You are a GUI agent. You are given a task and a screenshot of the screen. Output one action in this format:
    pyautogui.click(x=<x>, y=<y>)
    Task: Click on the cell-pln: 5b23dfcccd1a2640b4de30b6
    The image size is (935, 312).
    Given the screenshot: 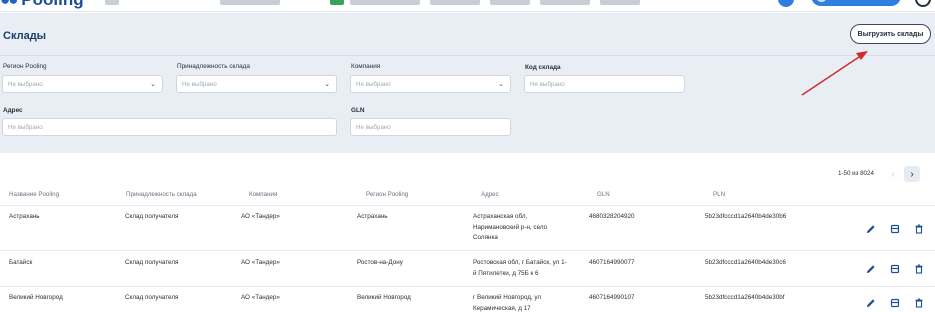 What is the action you would take?
    pyautogui.click(x=746, y=216)
    